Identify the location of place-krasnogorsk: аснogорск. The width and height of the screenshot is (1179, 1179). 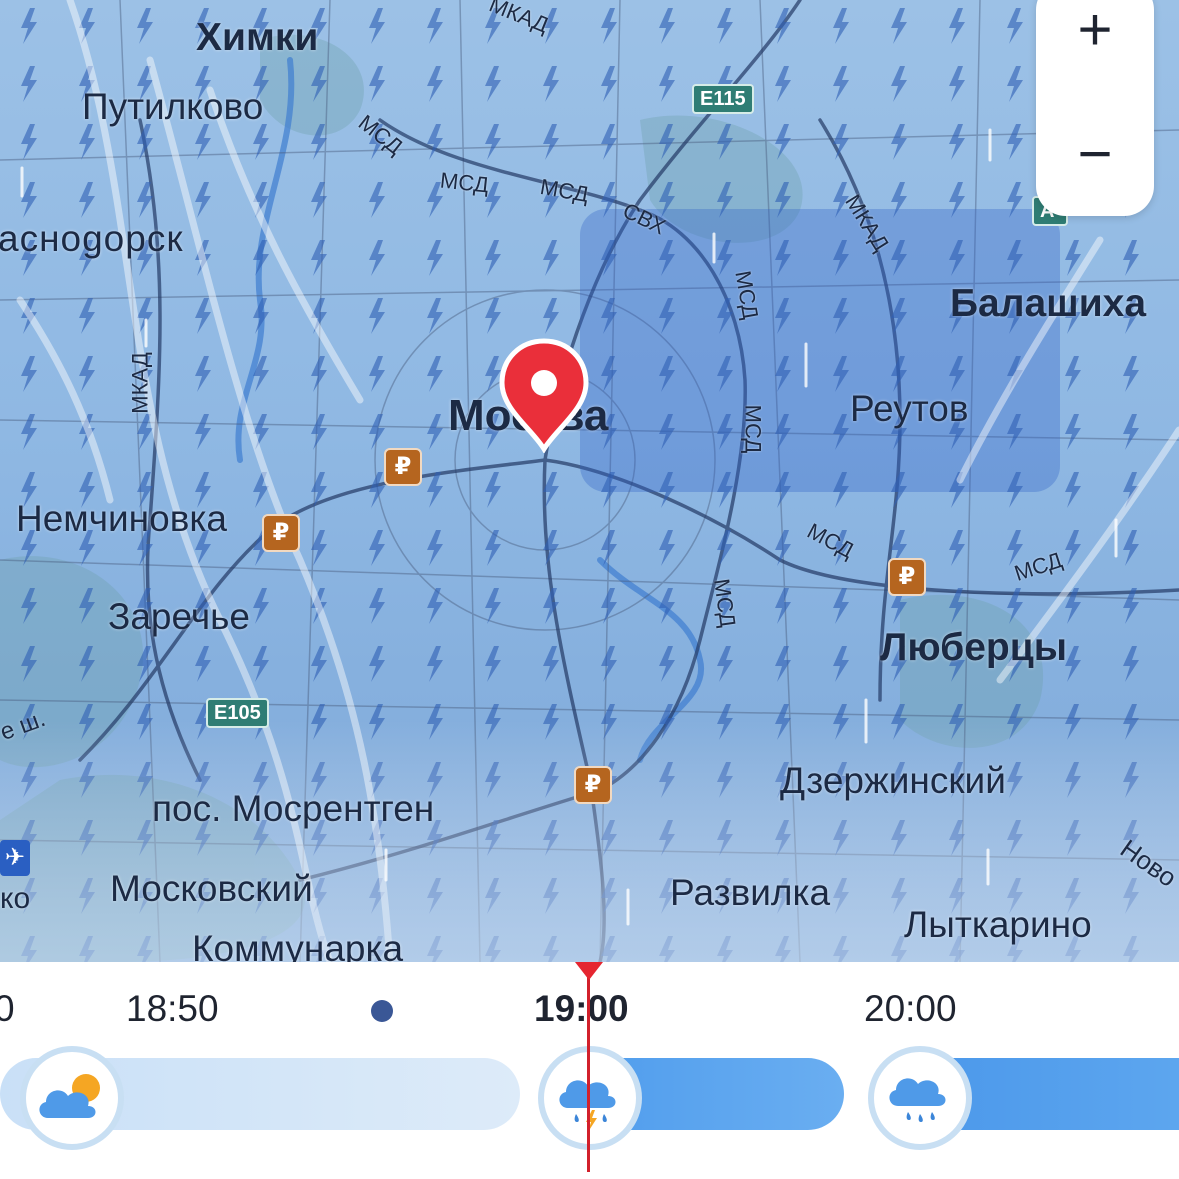
(92, 238).